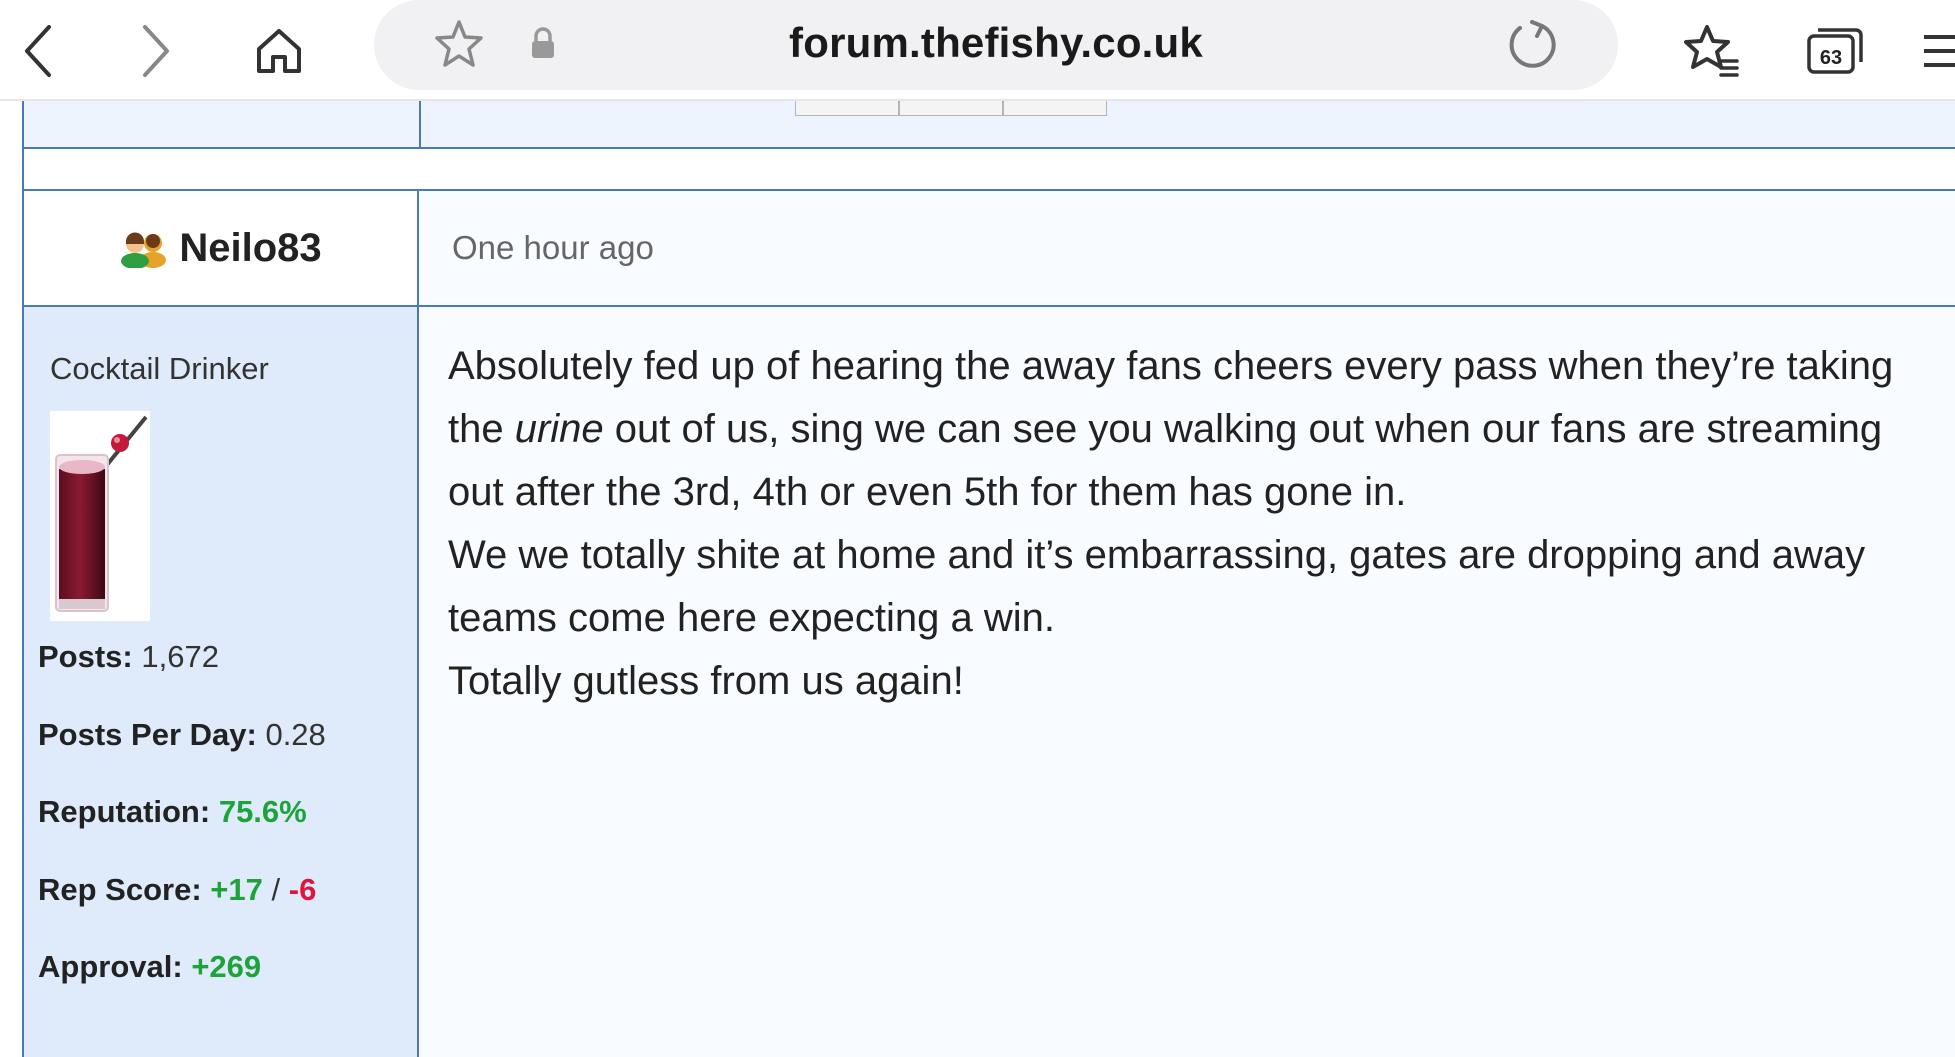 The width and height of the screenshot is (1955, 1057). I want to click on reload-icon, so click(1532, 46).